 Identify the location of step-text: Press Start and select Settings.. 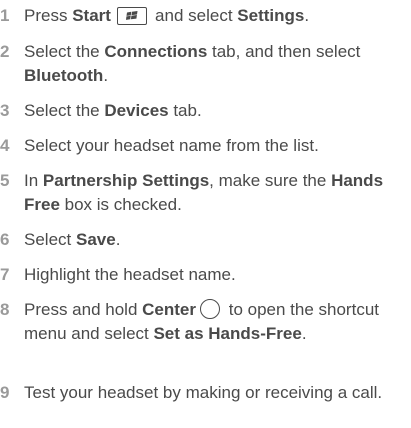
(217, 16).